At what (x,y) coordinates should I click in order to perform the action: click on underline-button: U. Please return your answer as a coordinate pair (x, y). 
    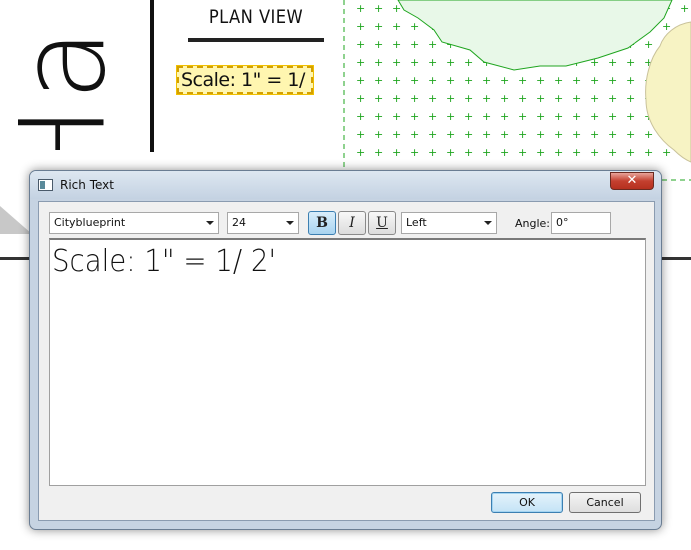
    Looking at the image, I should click on (382, 223).